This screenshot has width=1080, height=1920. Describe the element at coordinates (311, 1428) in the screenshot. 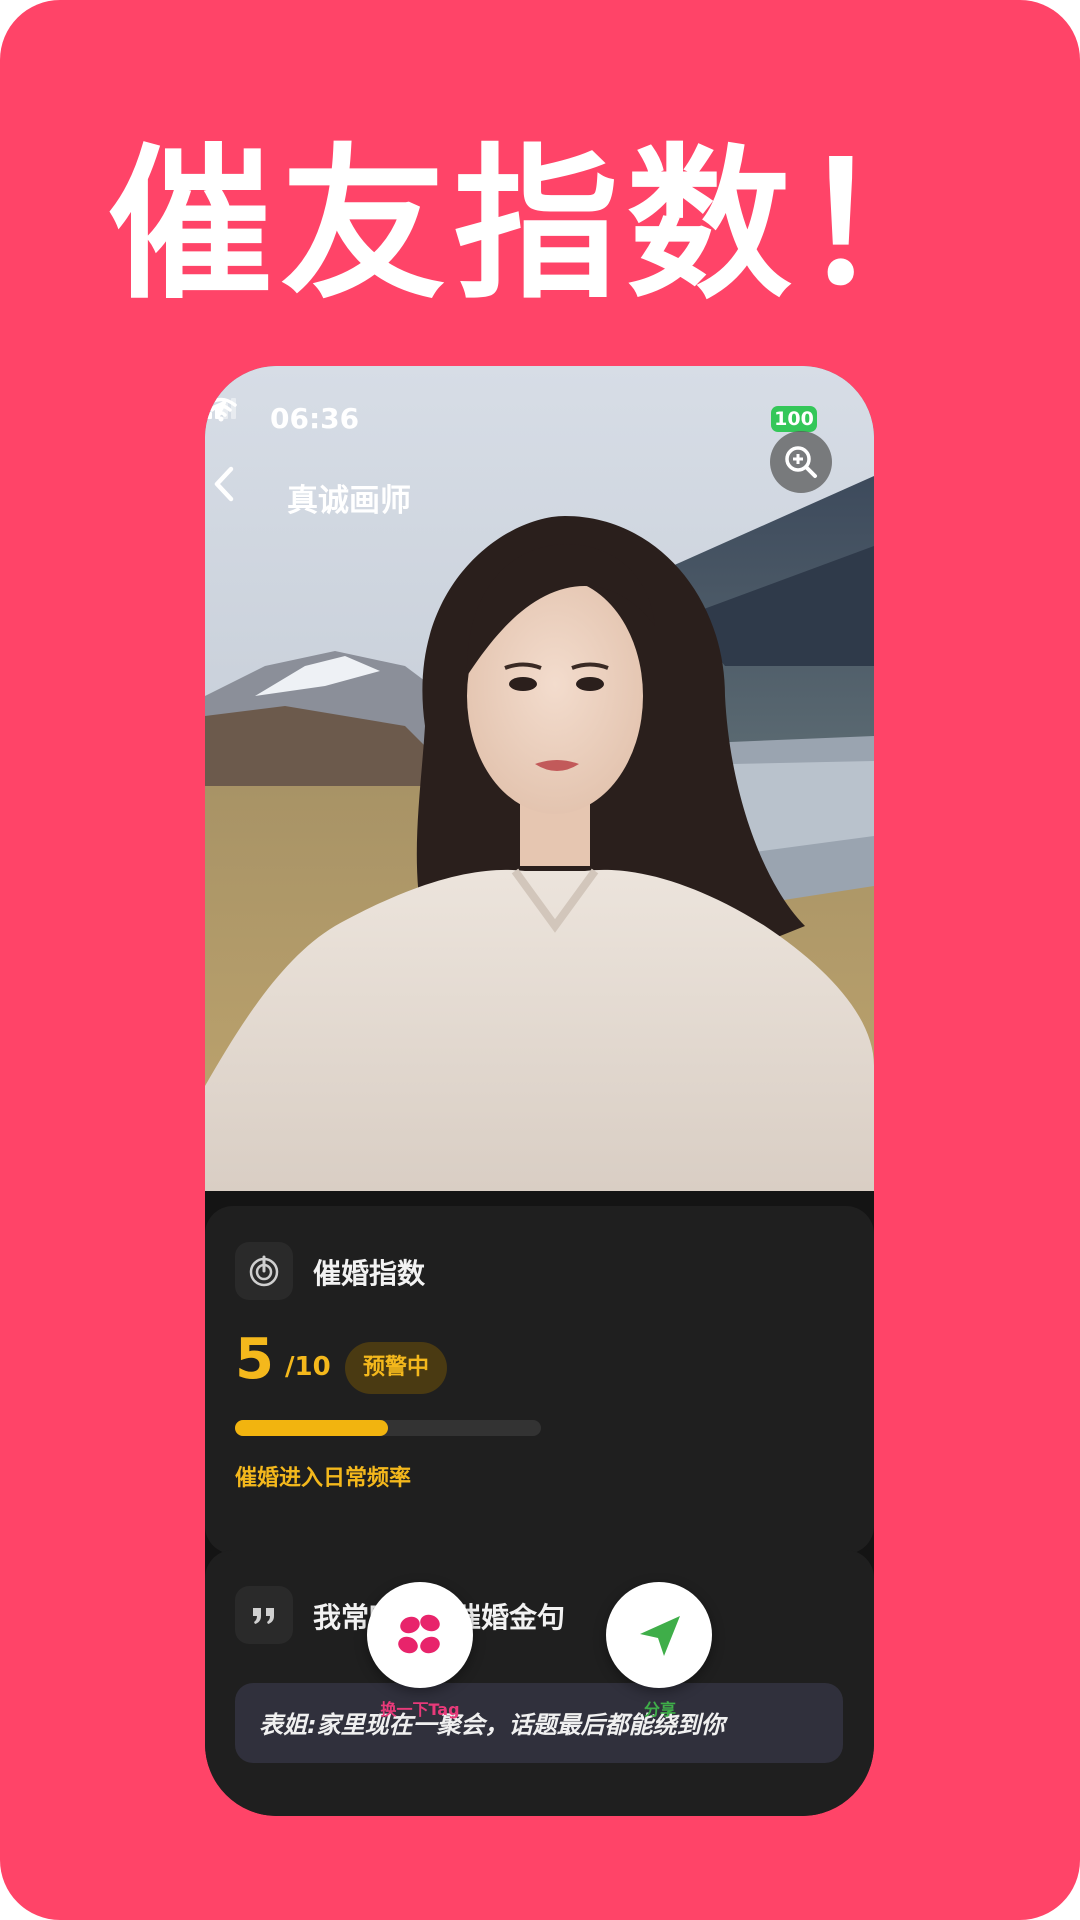

I see `progress-fill` at that location.